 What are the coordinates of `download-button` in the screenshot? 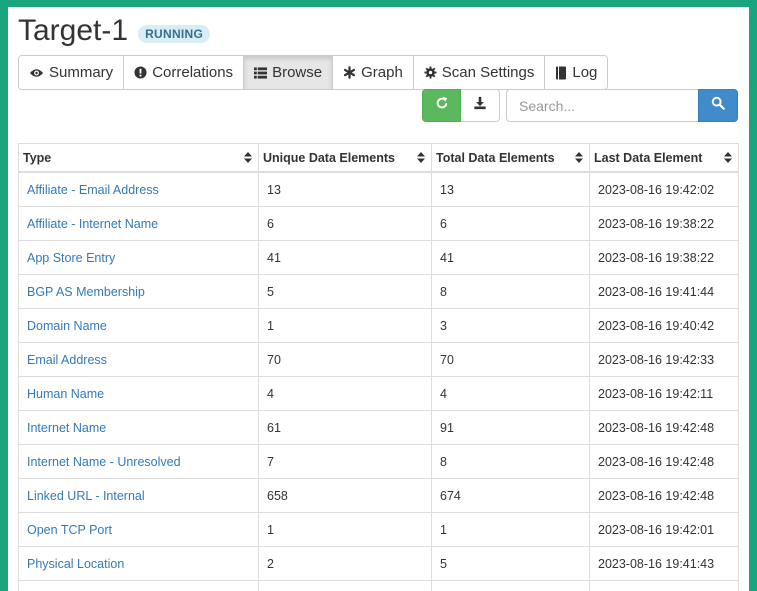 It's located at (480, 105).